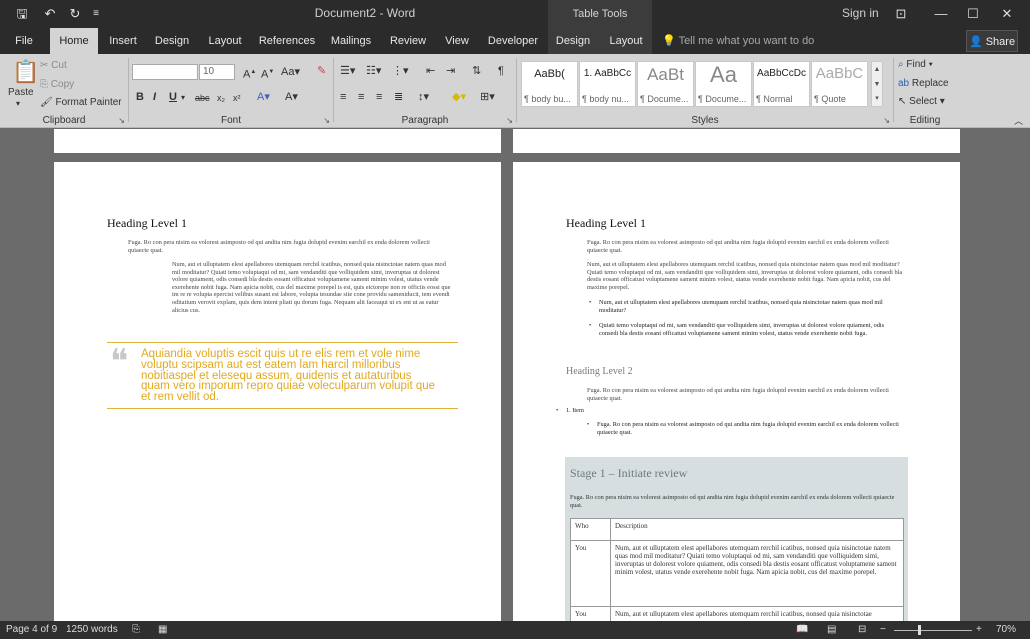 This screenshot has width=1030, height=639. What do you see at coordinates (123, 41) in the screenshot?
I see `tab-insert: Insert` at bounding box center [123, 41].